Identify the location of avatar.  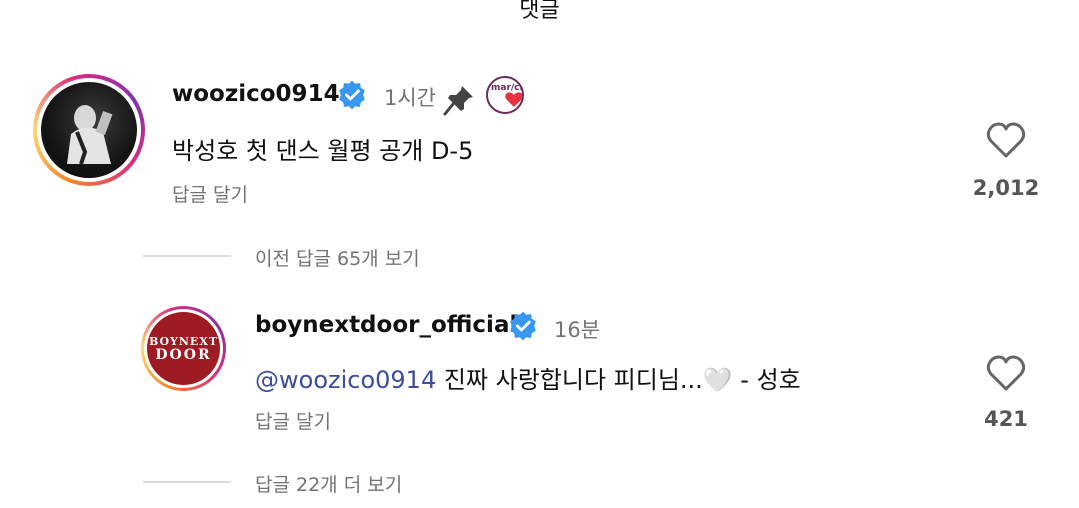
(89, 130).